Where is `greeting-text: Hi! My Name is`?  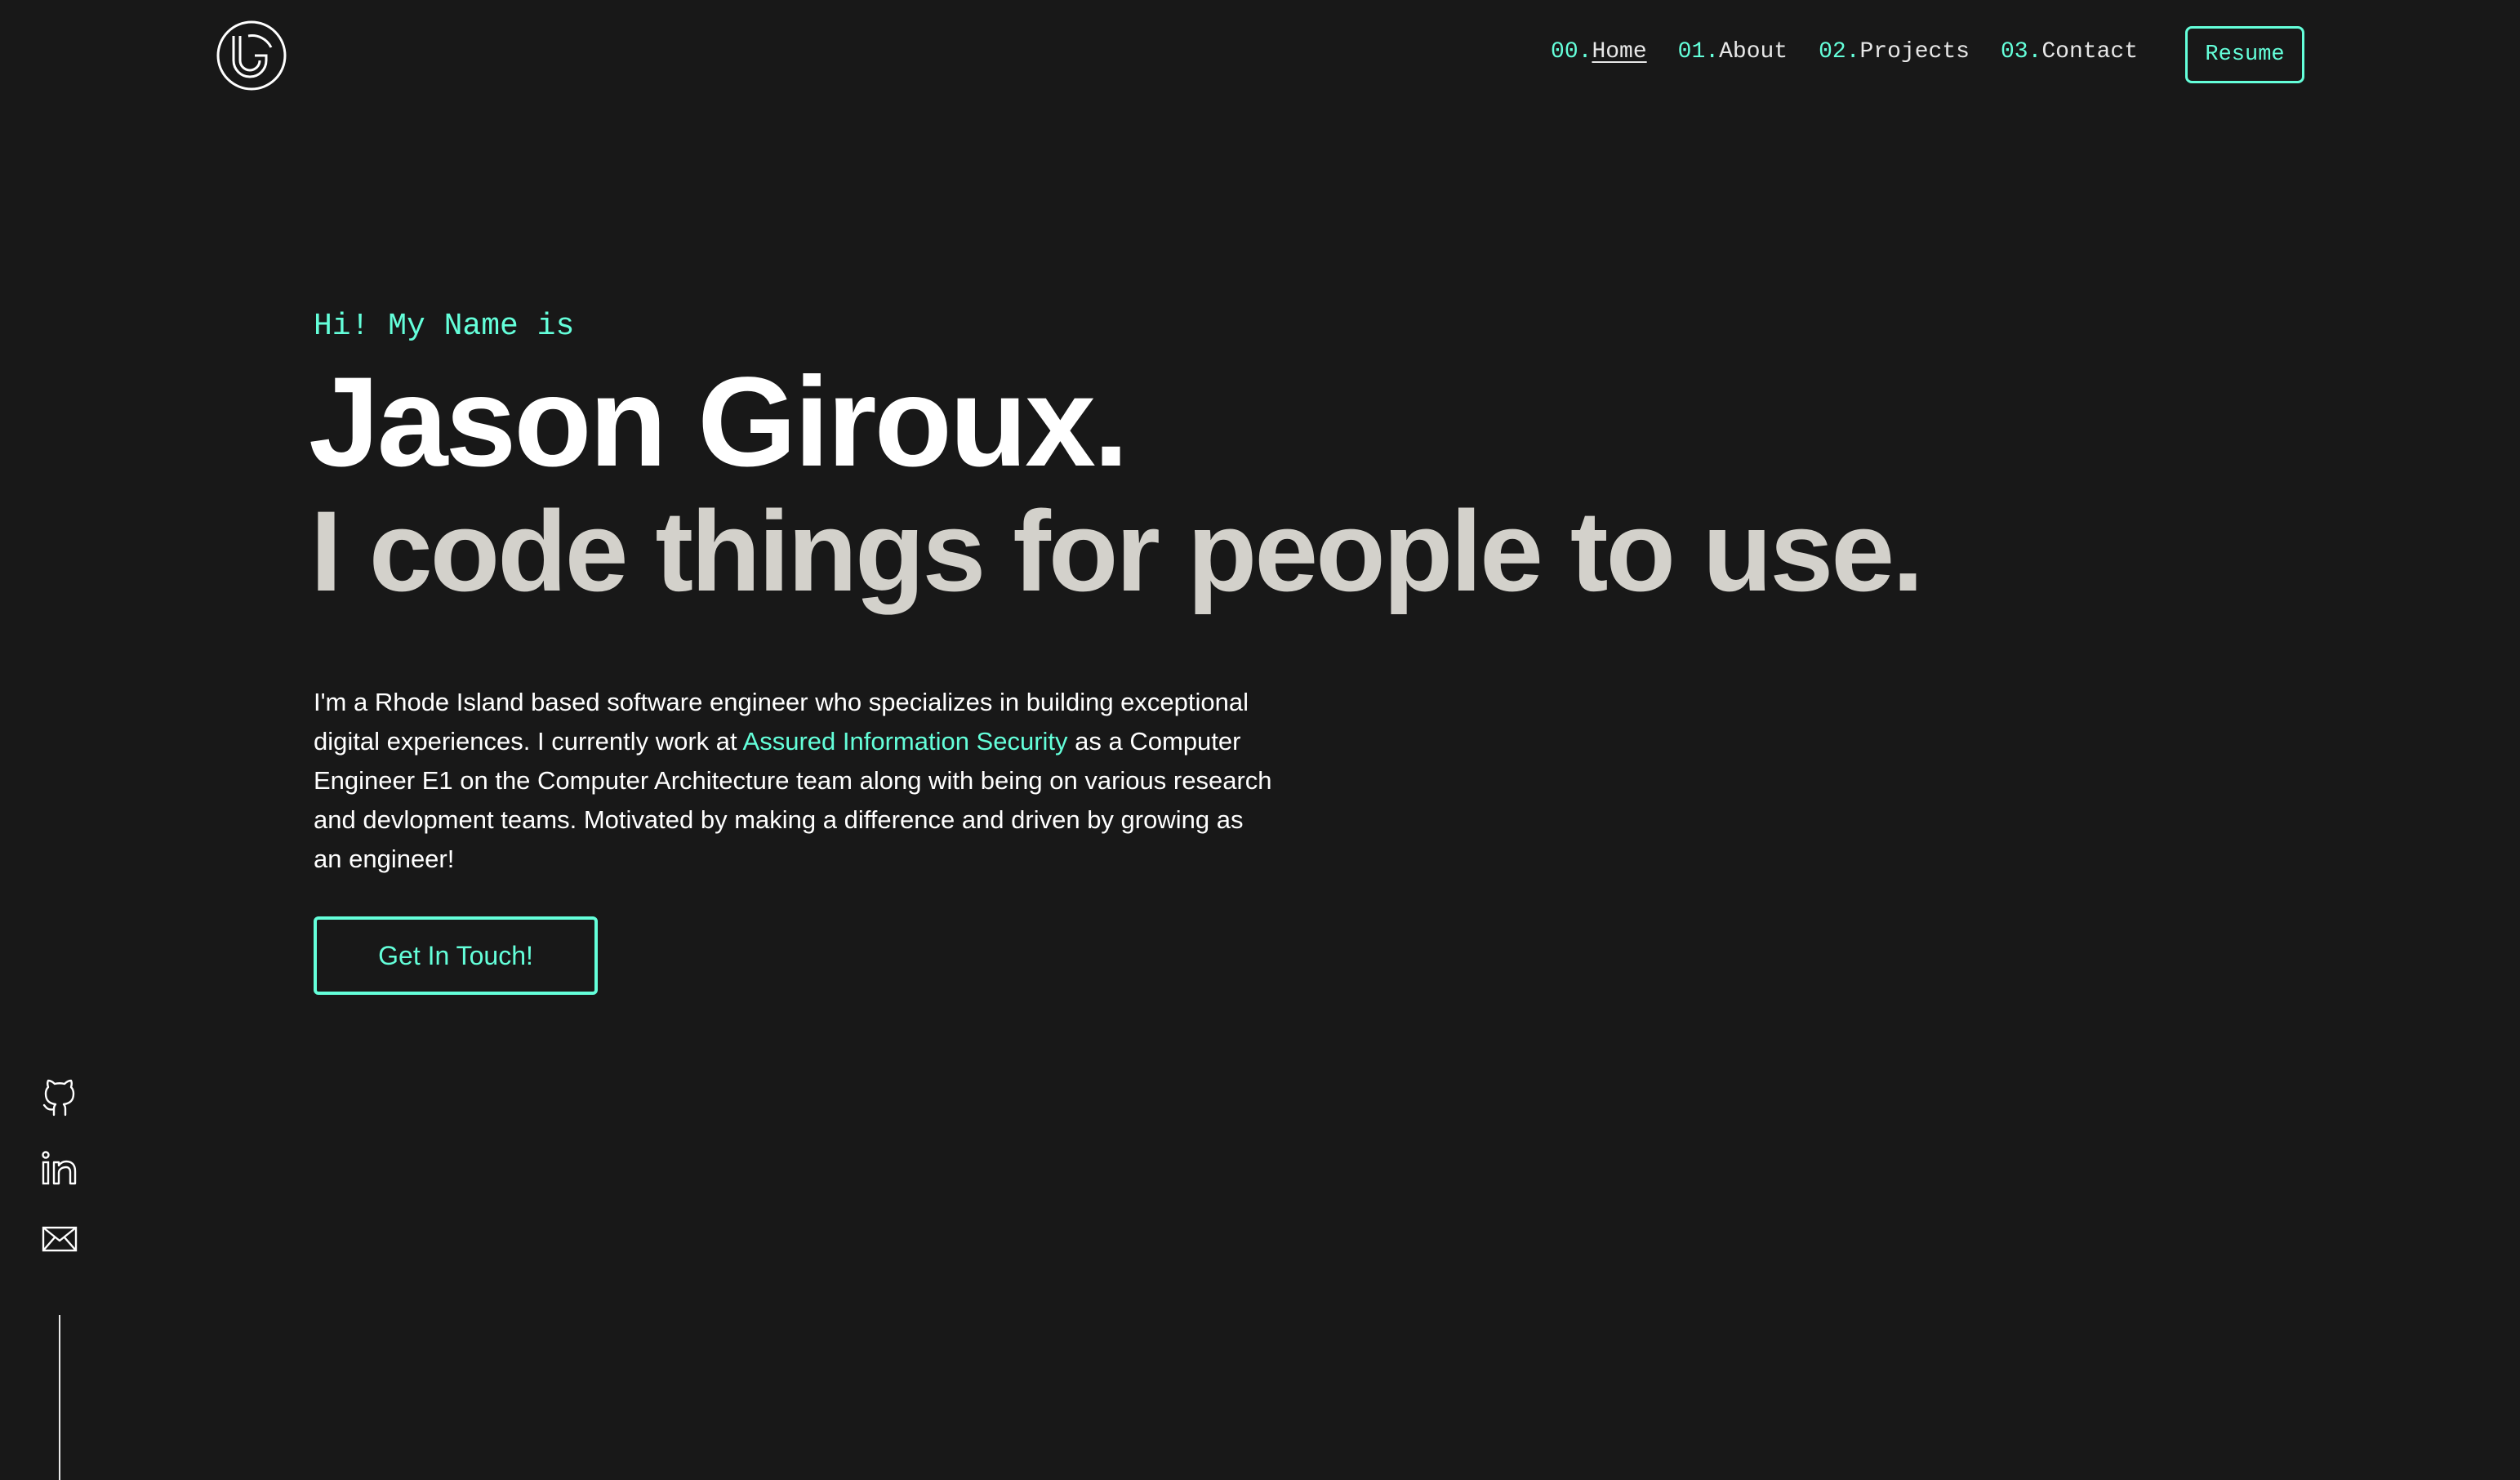
greeting-text: Hi! My Name is is located at coordinates (444, 326).